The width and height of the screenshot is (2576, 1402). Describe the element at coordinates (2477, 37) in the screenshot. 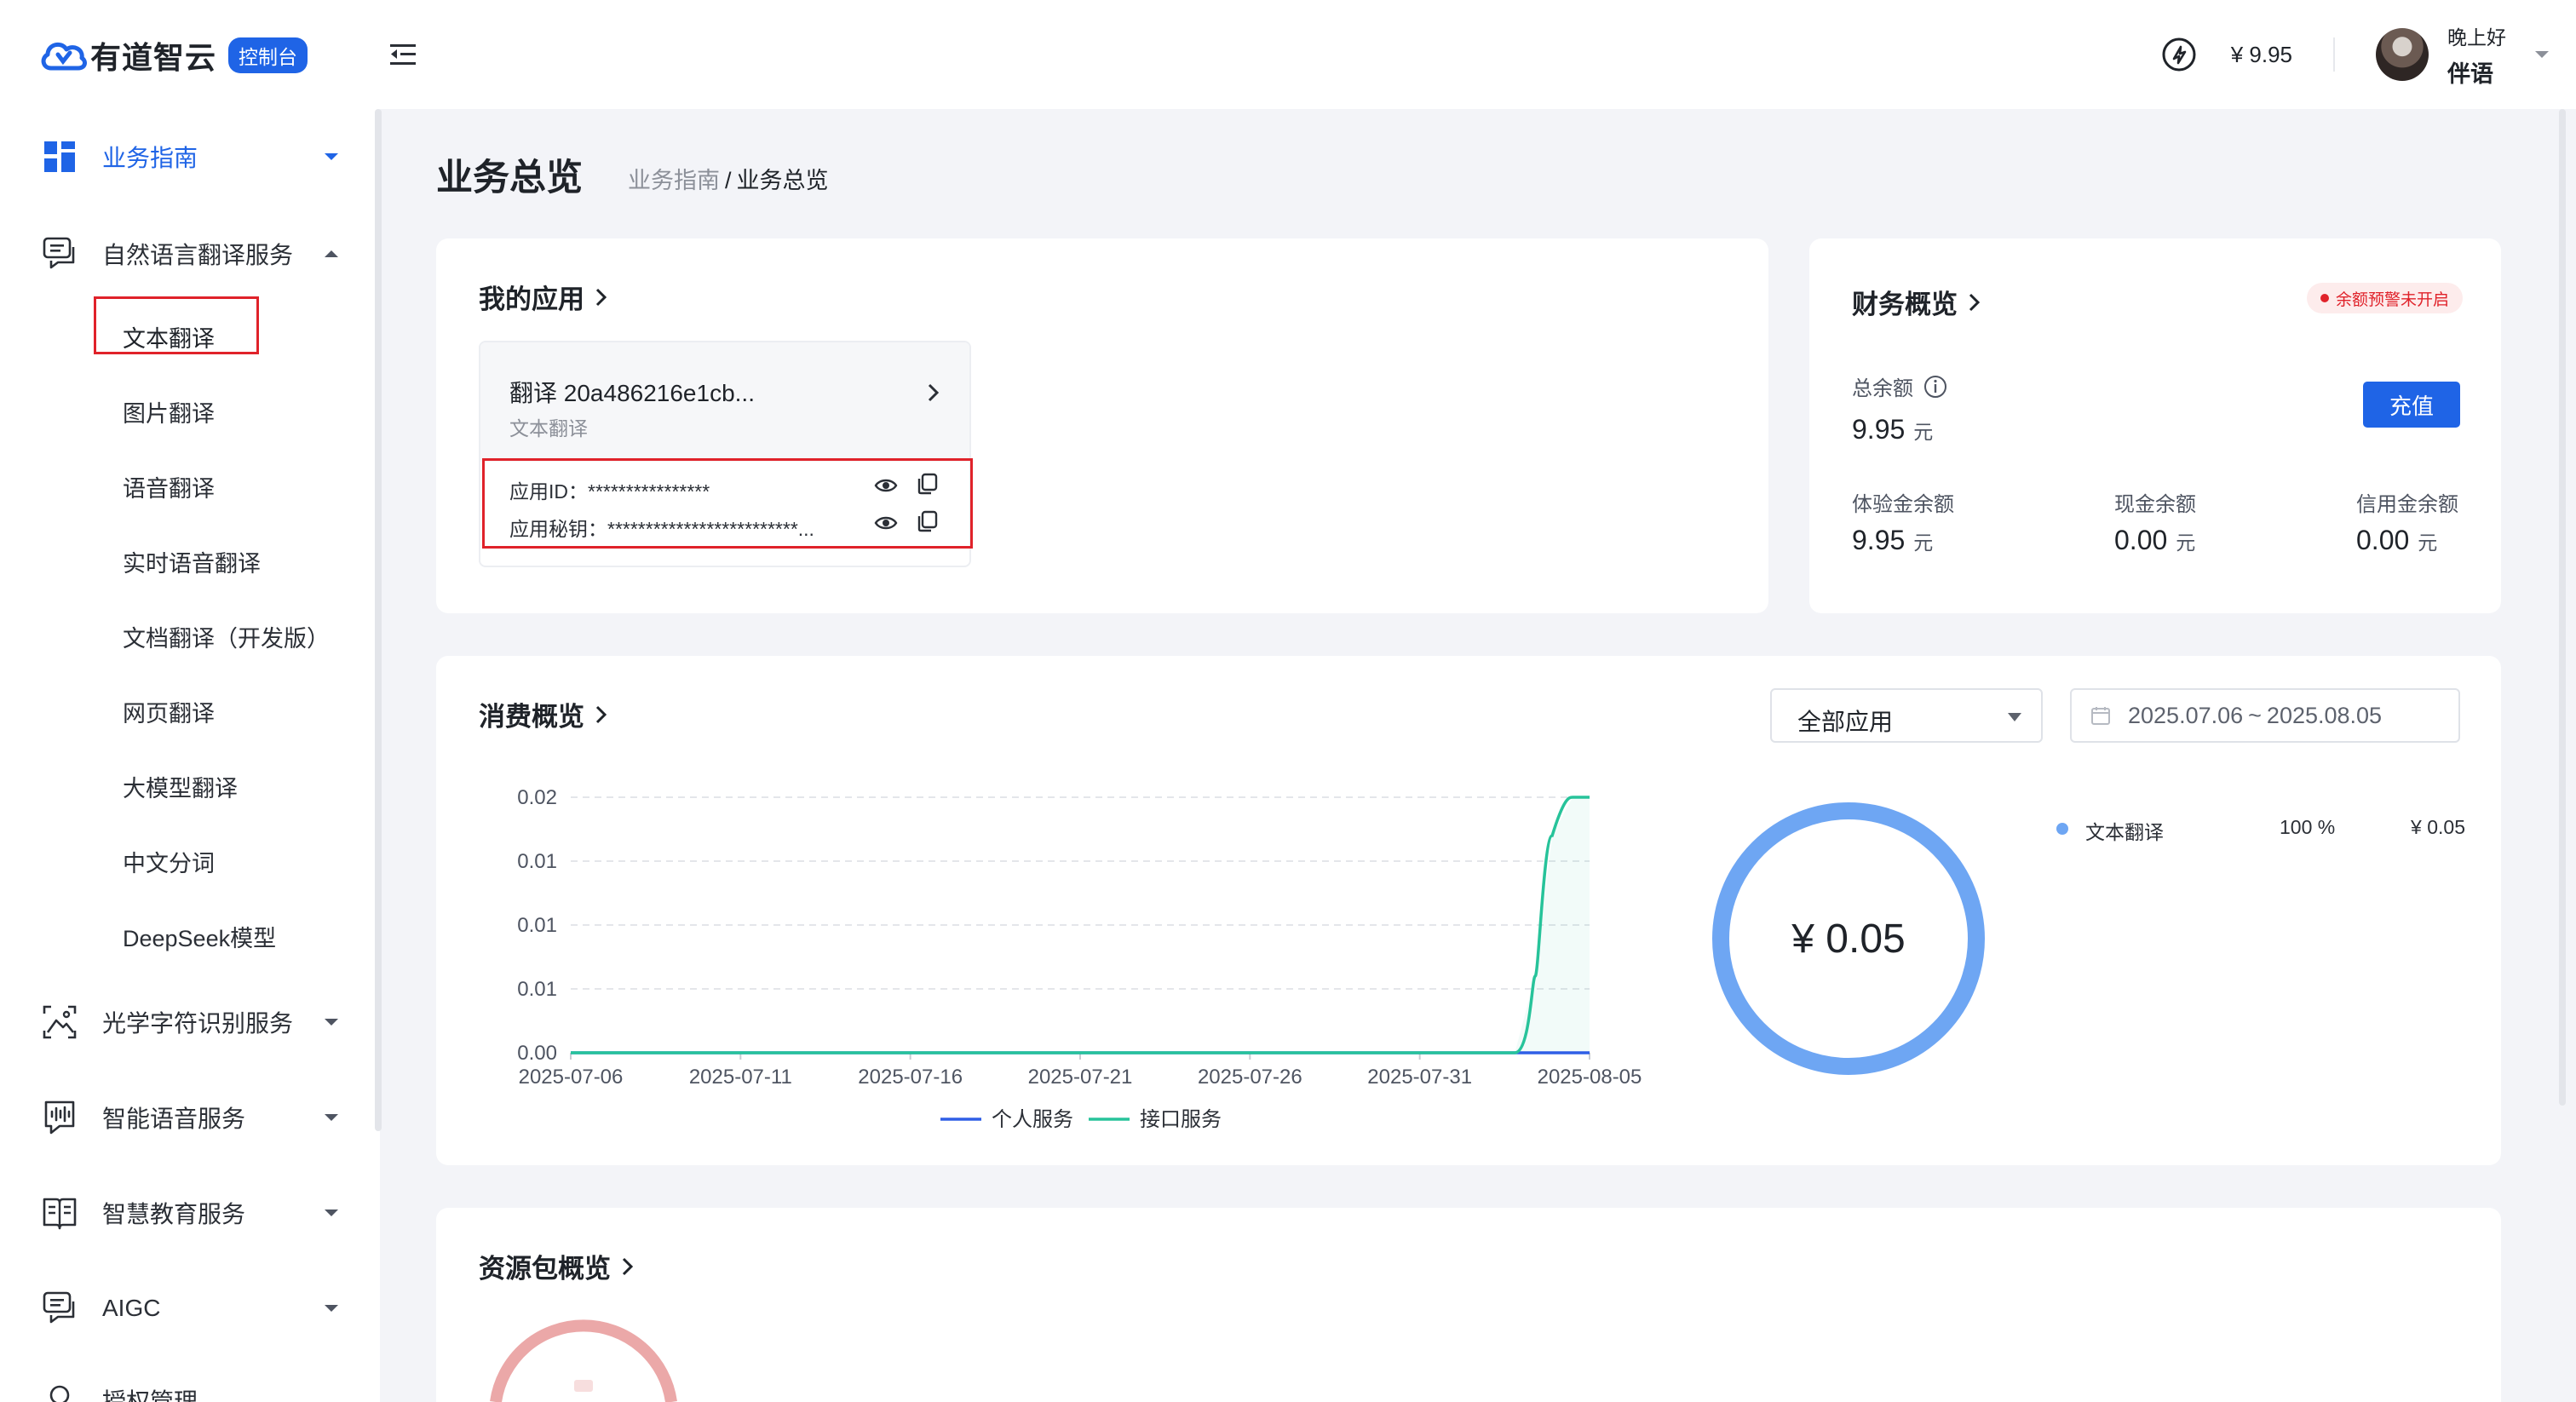

I see `greeting-text: 晚上好` at that location.